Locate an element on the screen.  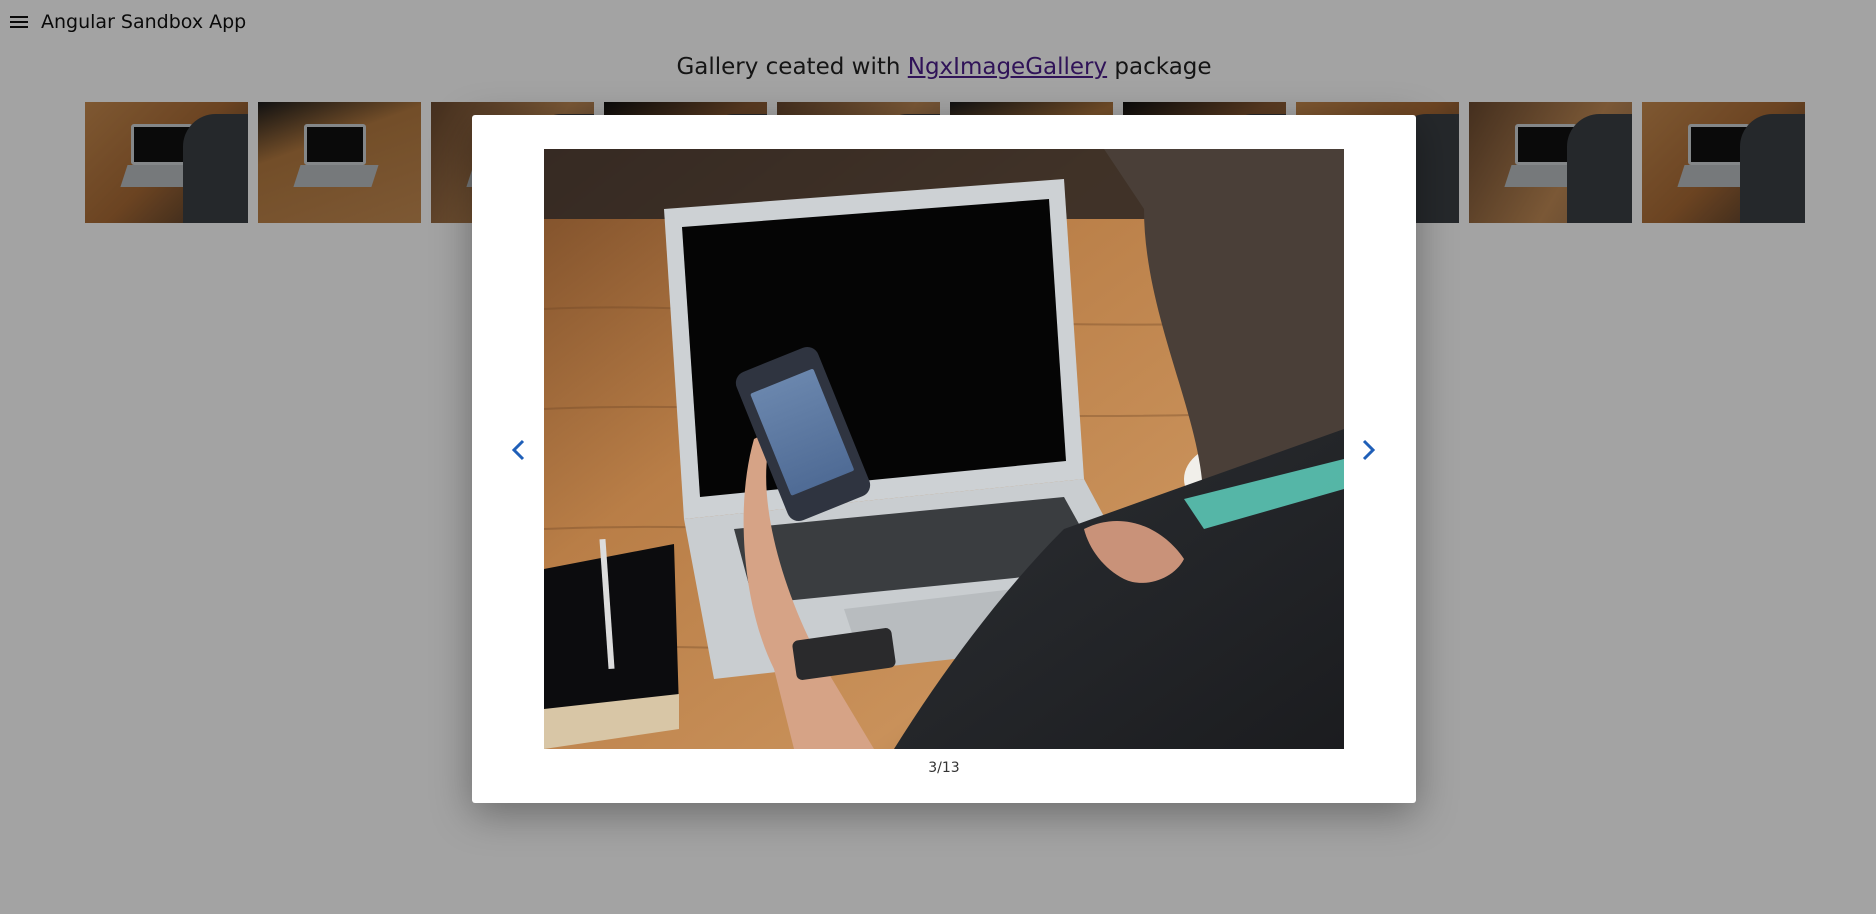
next-image-button is located at coordinates (1368, 450).